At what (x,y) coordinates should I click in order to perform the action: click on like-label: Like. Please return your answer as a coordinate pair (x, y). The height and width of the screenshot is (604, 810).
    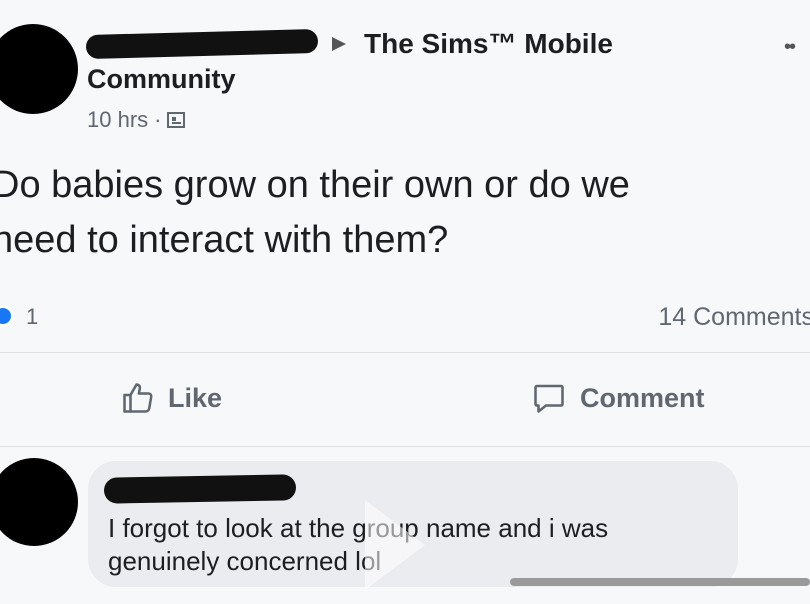
    Looking at the image, I should click on (195, 397).